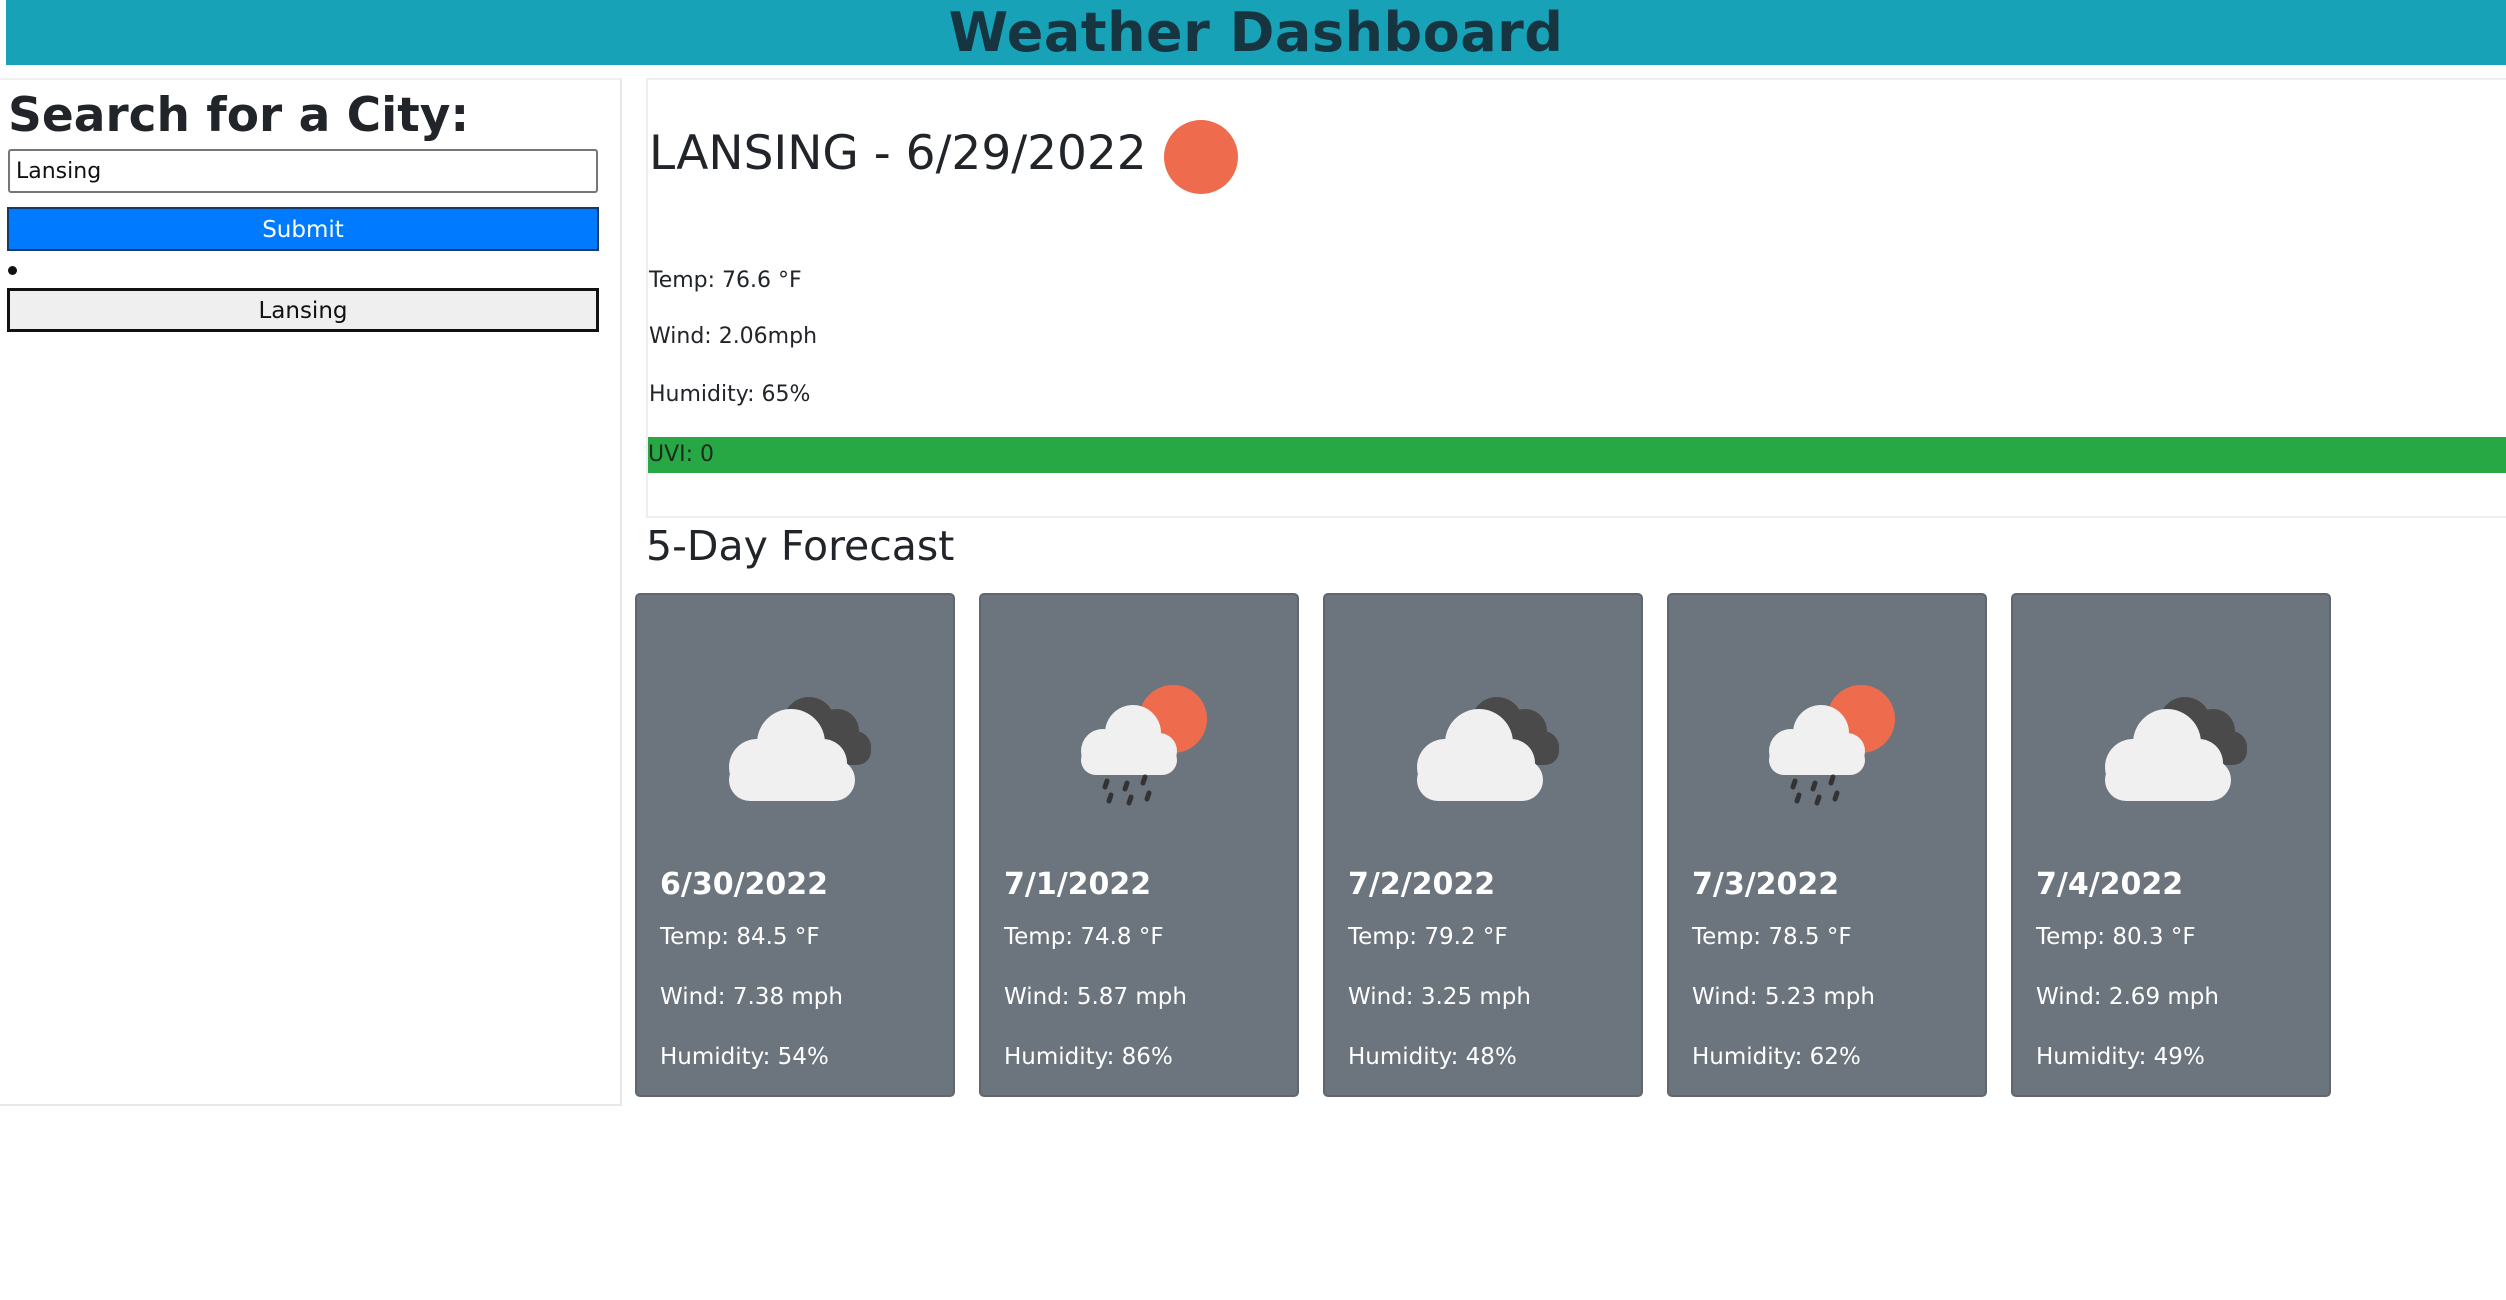  Describe the element at coordinates (725, 280) in the screenshot. I see `current-temp: Temp: 76.6 °F` at that location.